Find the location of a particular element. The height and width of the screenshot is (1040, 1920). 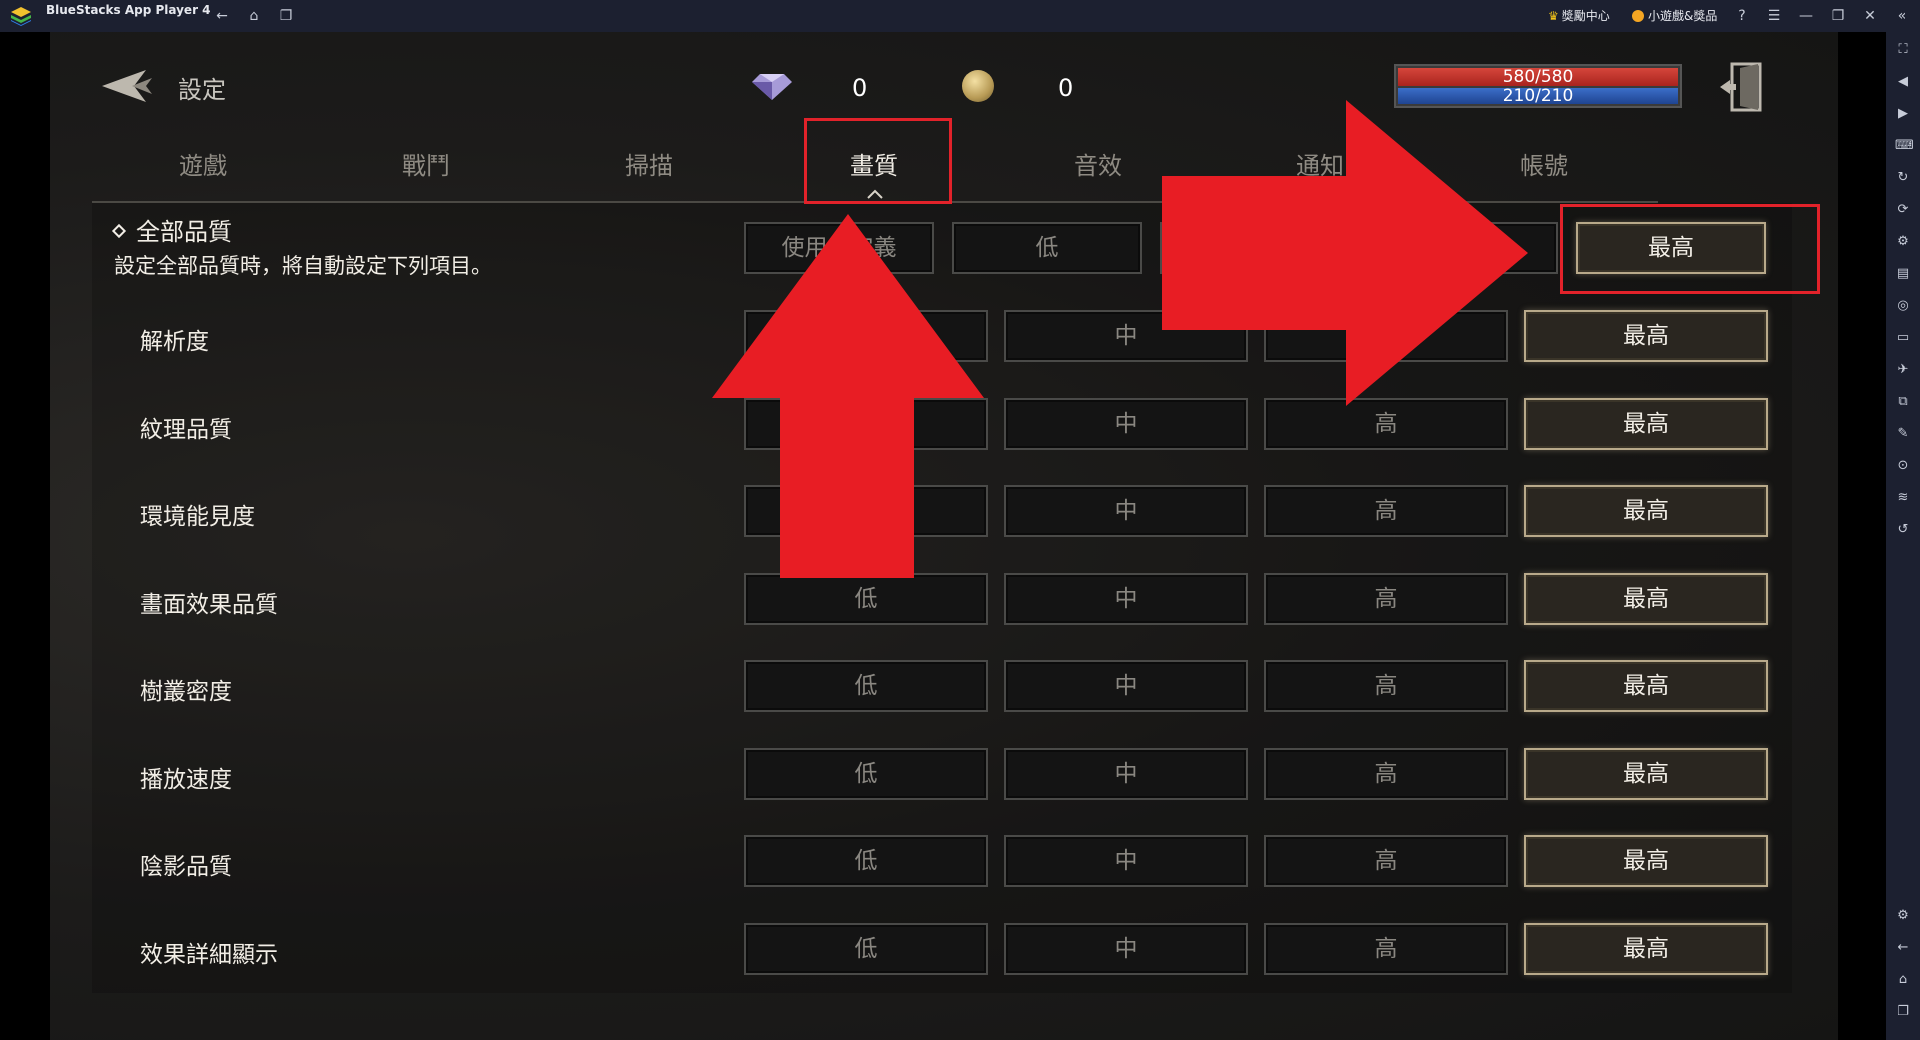

android-recent-icon: ❐ is located at coordinates (1903, 1012).